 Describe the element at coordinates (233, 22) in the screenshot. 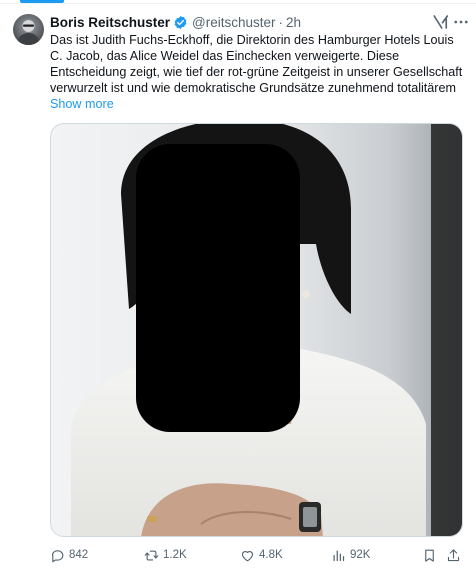

I see `author-handle: @reitschuster` at that location.